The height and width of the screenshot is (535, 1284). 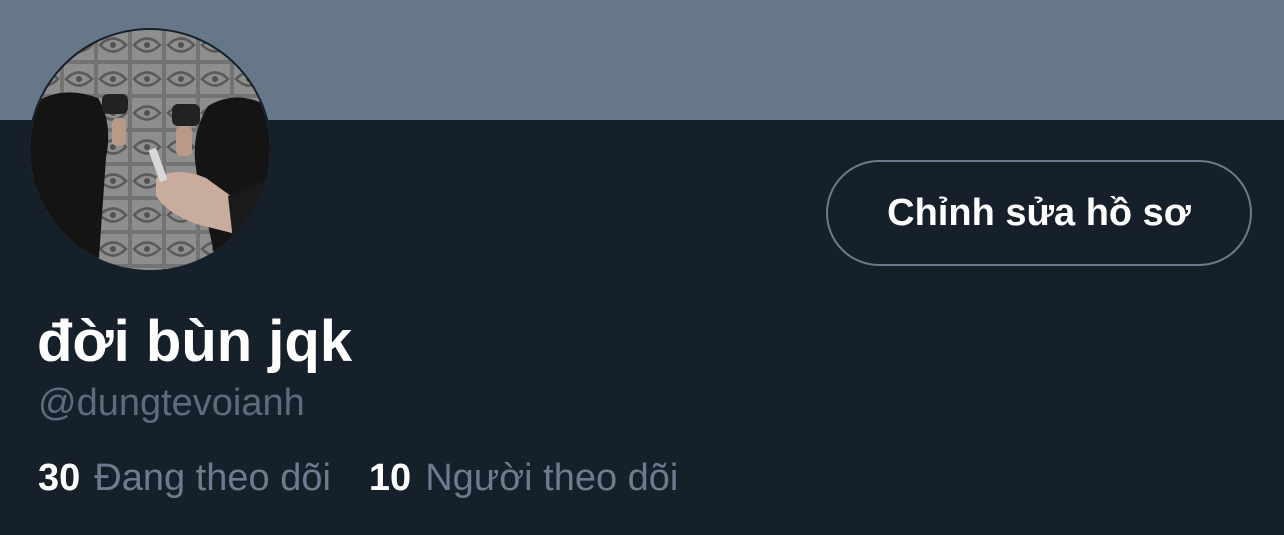 I want to click on followers-count: 10, so click(x=390, y=478).